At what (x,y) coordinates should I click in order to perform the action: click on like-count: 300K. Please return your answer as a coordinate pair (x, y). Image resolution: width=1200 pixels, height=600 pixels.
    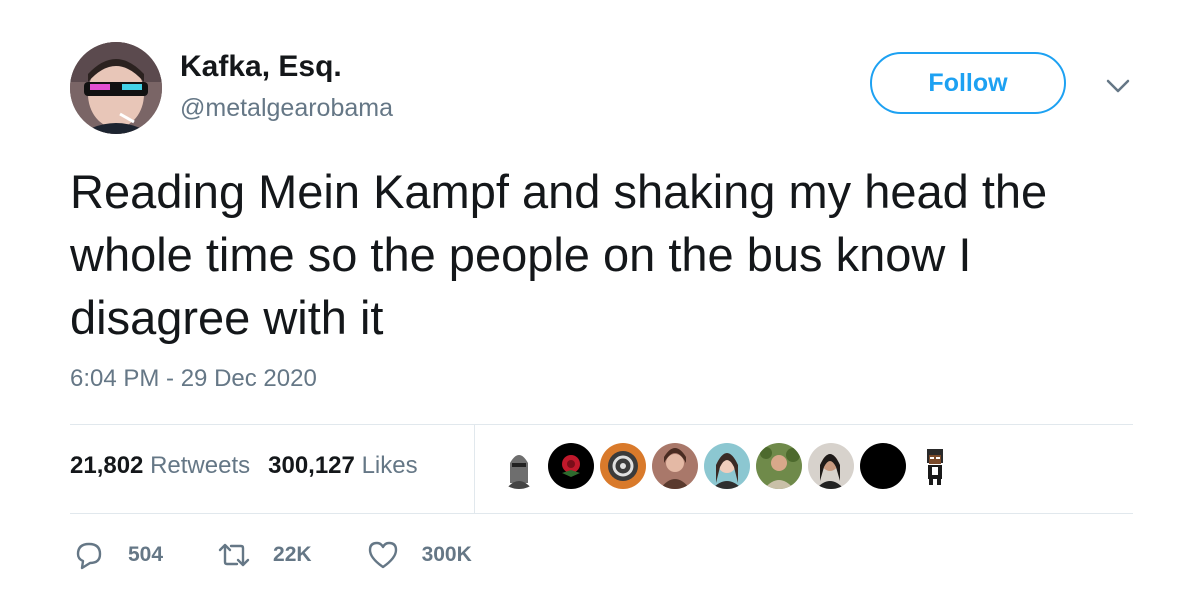
    Looking at the image, I should click on (446, 554).